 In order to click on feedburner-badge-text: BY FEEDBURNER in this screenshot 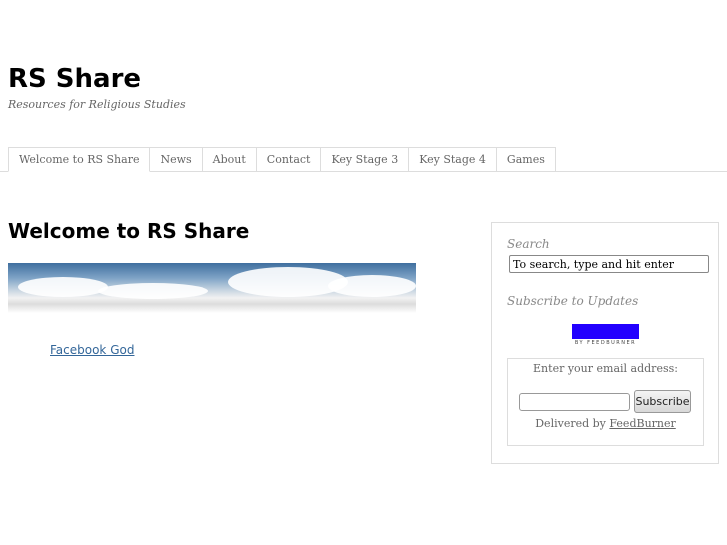, I will do `click(605, 343)`.